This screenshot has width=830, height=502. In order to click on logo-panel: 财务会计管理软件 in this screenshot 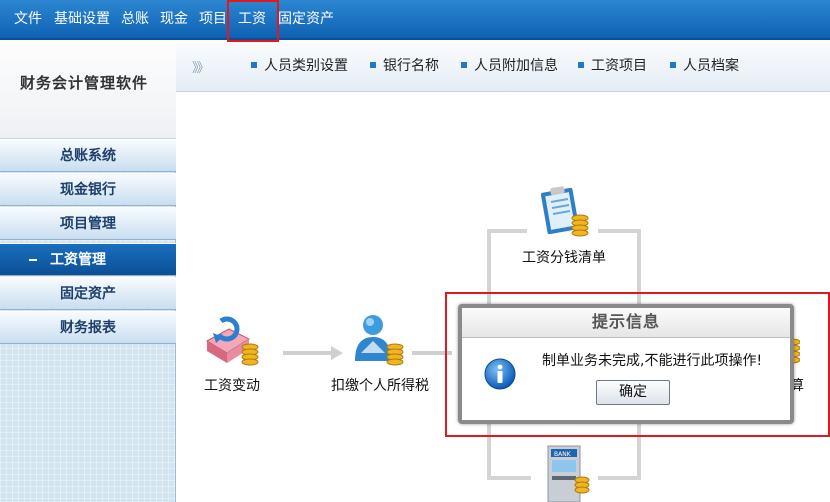, I will do `click(88, 90)`.